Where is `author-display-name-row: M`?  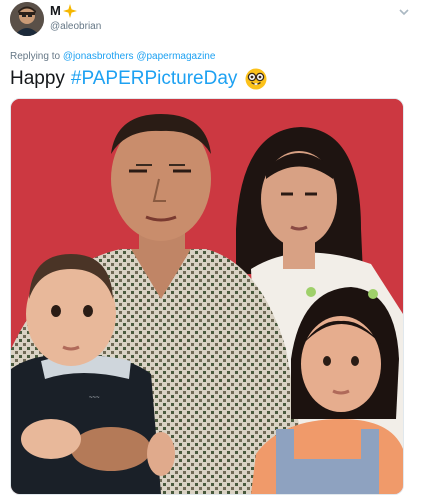 author-display-name-row: M is located at coordinates (63, 10).